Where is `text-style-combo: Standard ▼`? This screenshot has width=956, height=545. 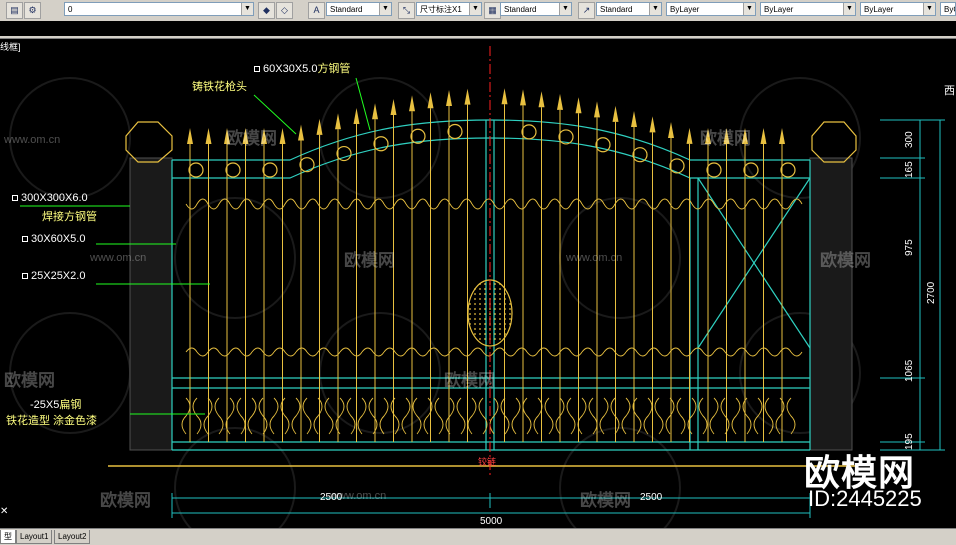
text-style-combo: Standard ▼ is located at coordinates (359, 9).